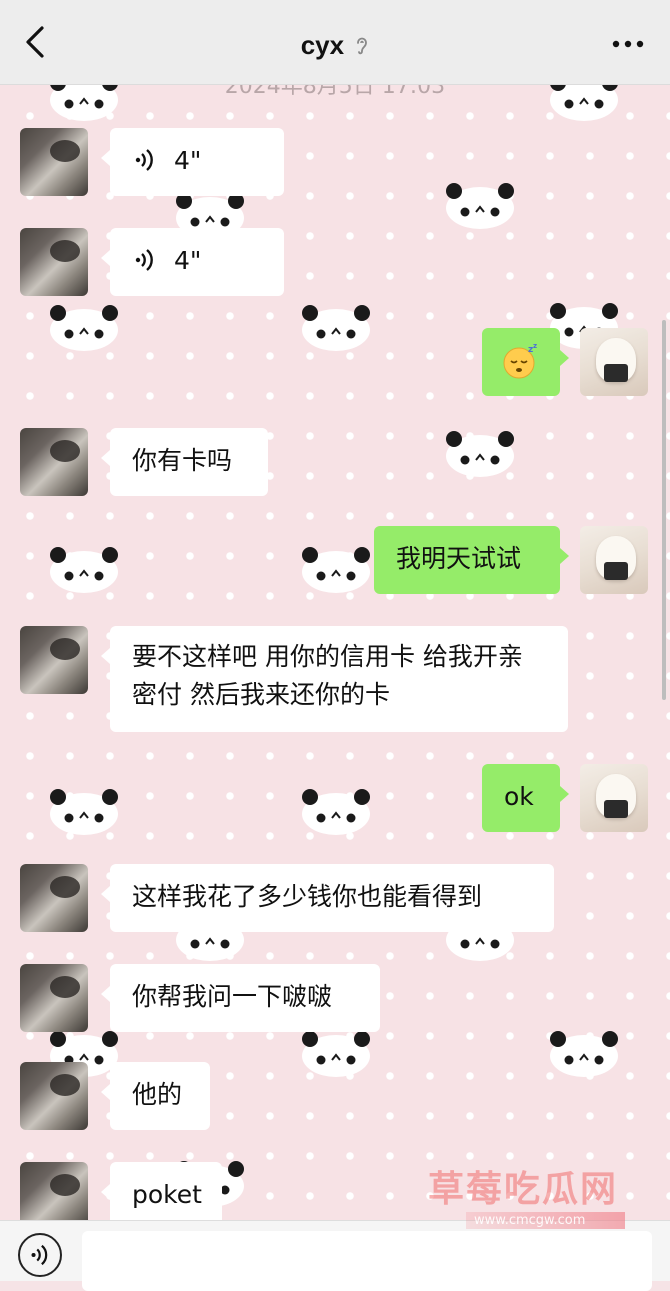 The image size is (670, 1291). I want to click on nav-bar: cyx, so click(335, 42).